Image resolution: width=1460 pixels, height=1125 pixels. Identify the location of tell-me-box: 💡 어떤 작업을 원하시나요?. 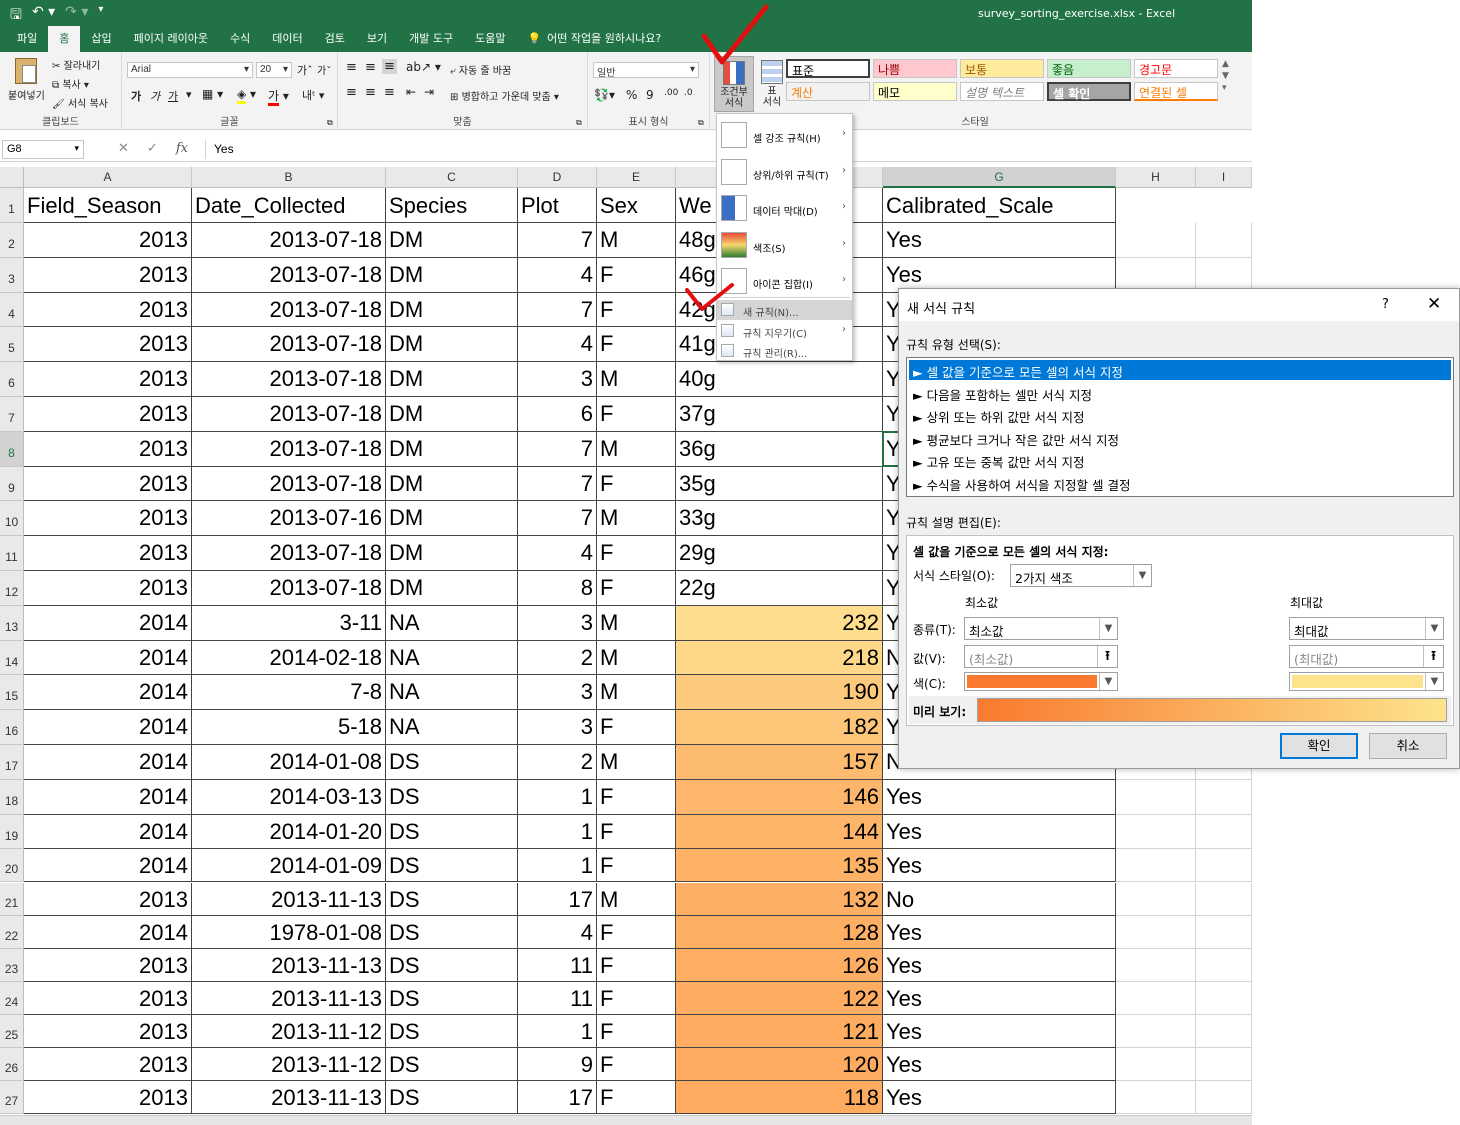
(594, 39).